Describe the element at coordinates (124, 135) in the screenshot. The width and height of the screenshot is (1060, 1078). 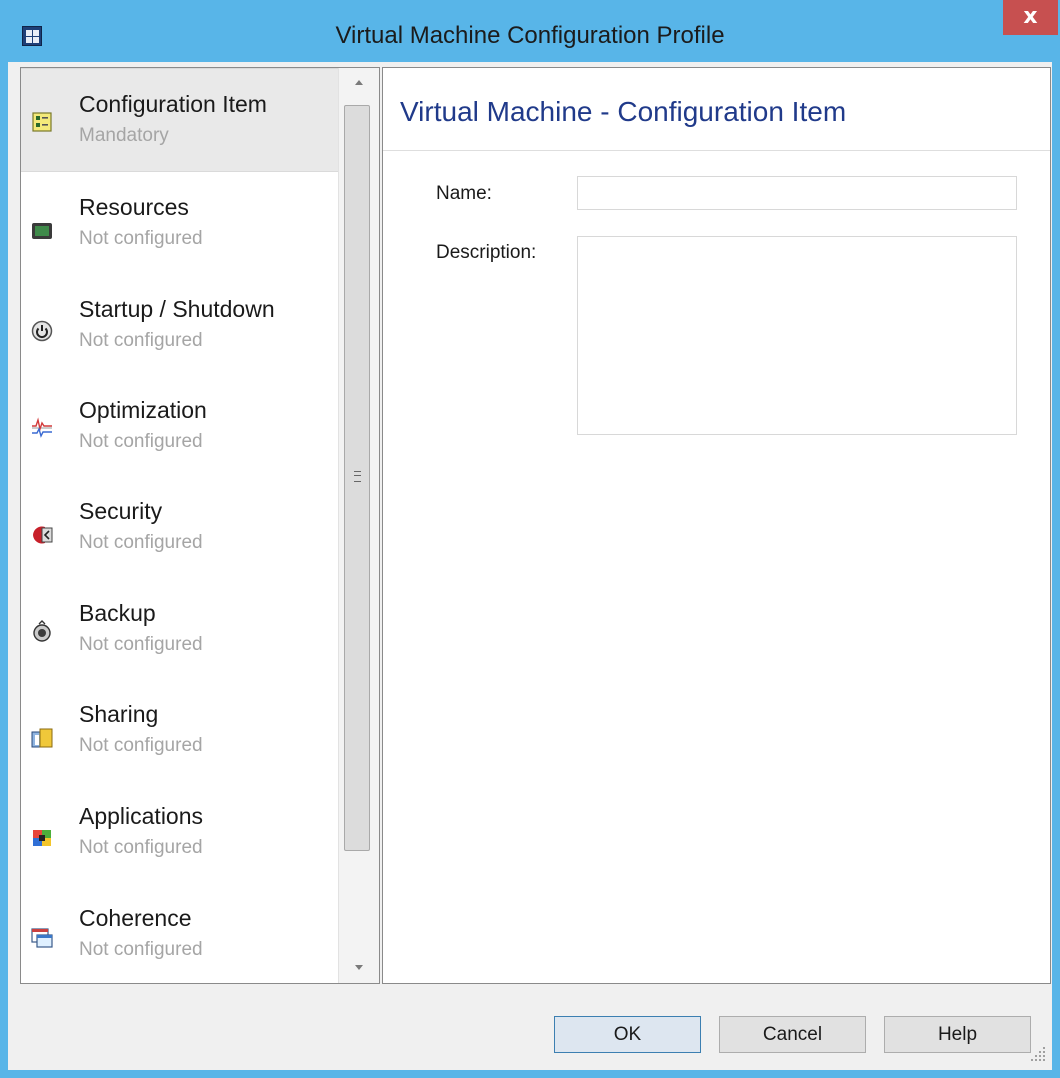
I see `sidebar-item-status: Mandatory` at that location.